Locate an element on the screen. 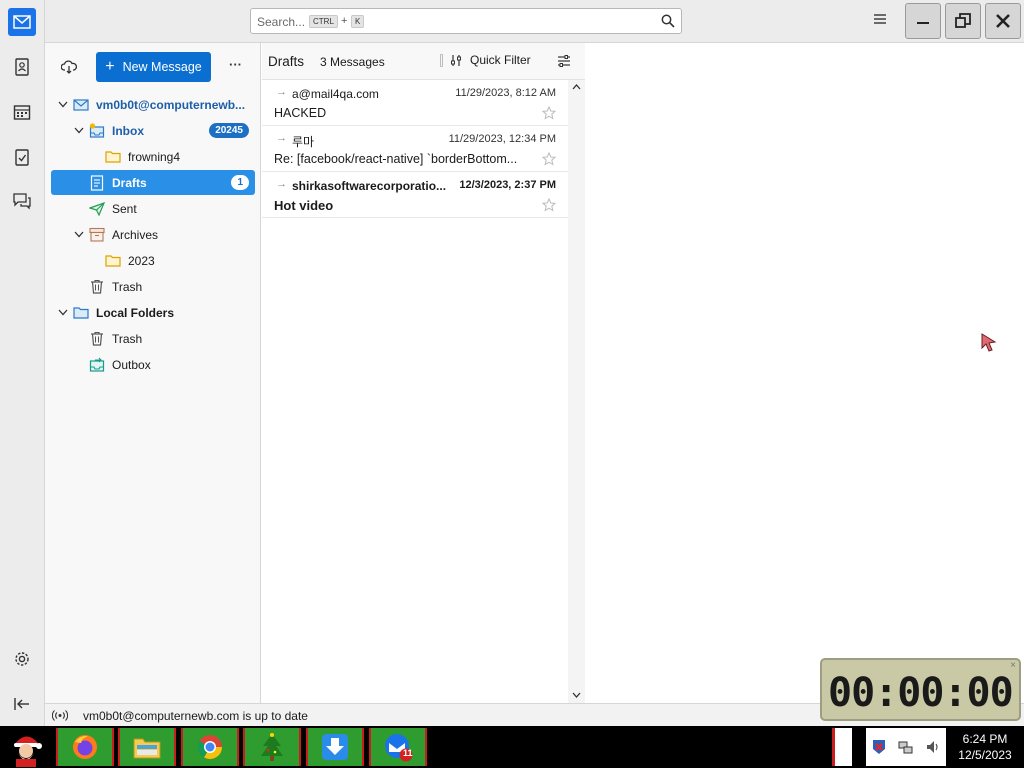 Image resolution: width=1024 pixels, height=770 pixels. app-menu-button is located at coordinates (881, 20).